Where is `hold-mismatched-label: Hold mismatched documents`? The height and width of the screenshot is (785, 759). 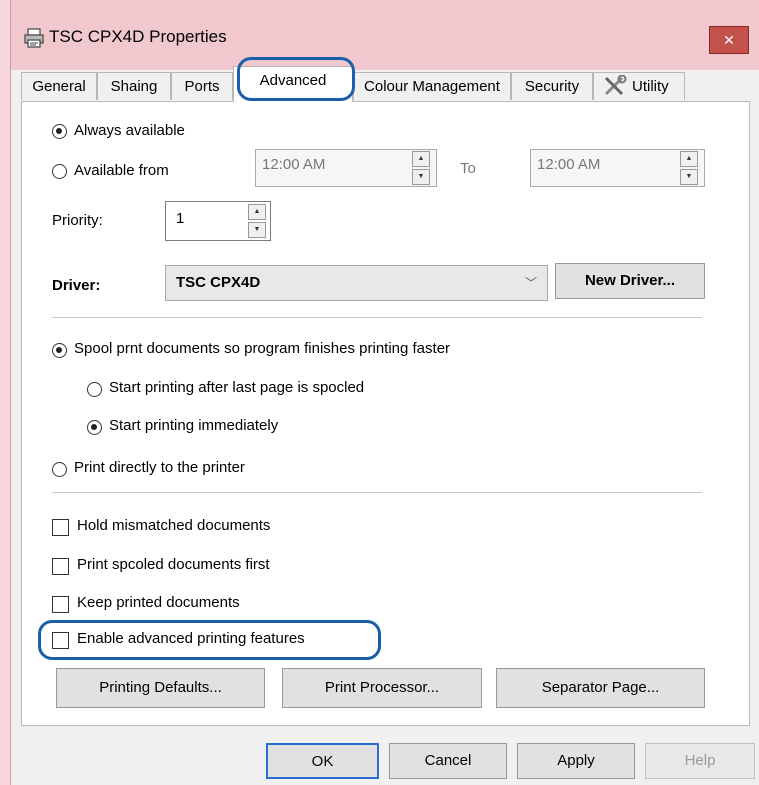
hold-mismatched-label: Hold mismatched documents is located at coordinates (174, 525).